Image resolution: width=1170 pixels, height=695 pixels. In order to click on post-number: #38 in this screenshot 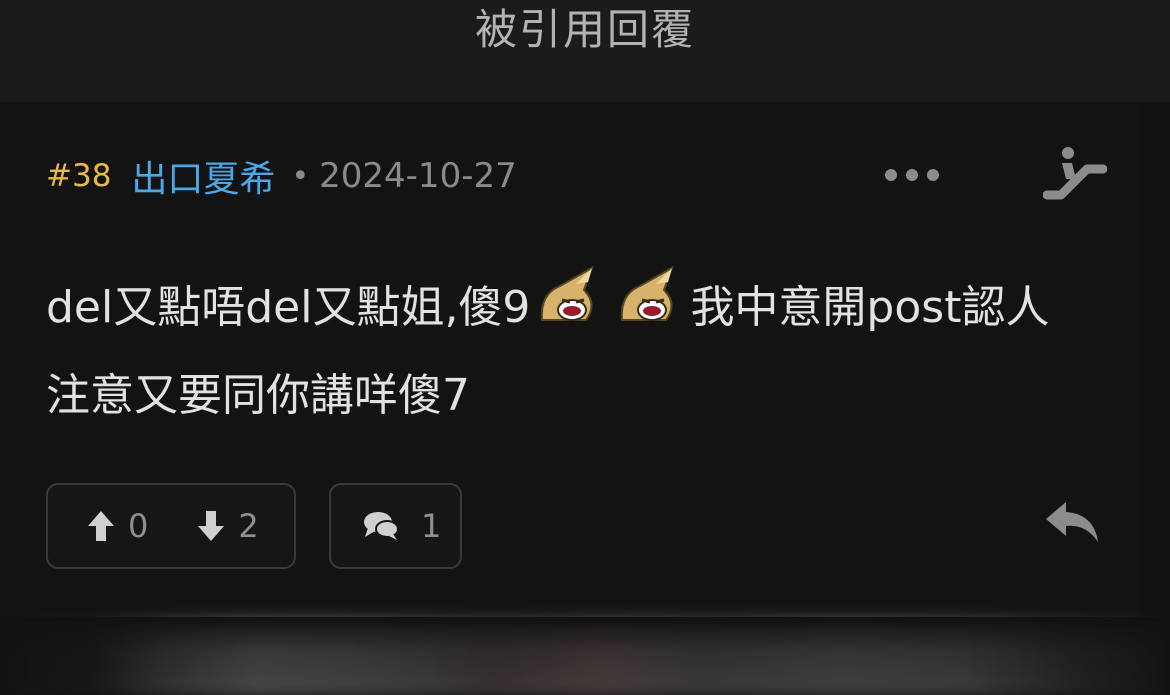, I will do `click(78, 176)`.